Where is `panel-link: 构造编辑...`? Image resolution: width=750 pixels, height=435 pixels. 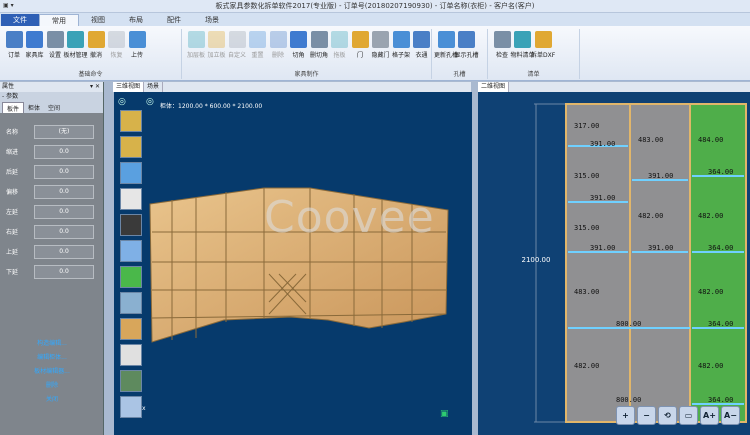
panel-link: 构造编辑... is located at coordinates (52, 342).